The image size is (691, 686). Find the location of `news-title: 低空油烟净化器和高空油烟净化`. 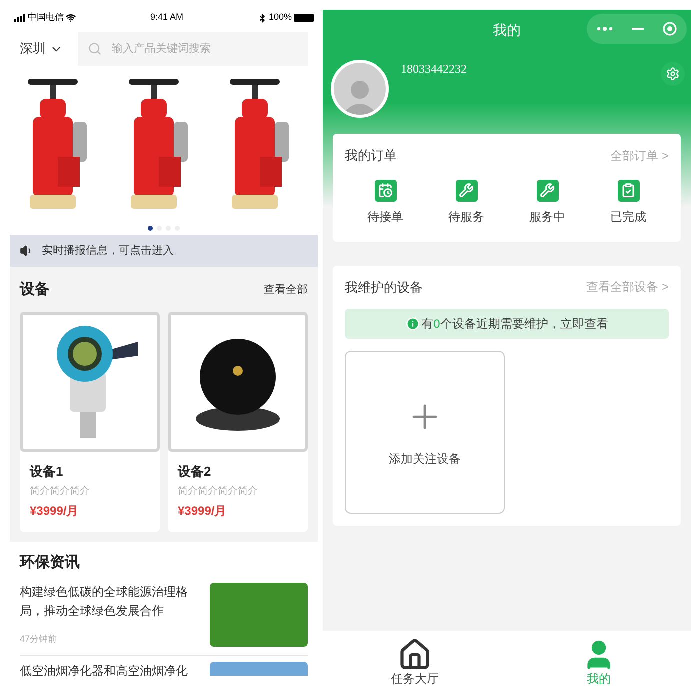

news-title: 低空油烟净化器和高空油烟净化 is located at coordinates (104, 671).